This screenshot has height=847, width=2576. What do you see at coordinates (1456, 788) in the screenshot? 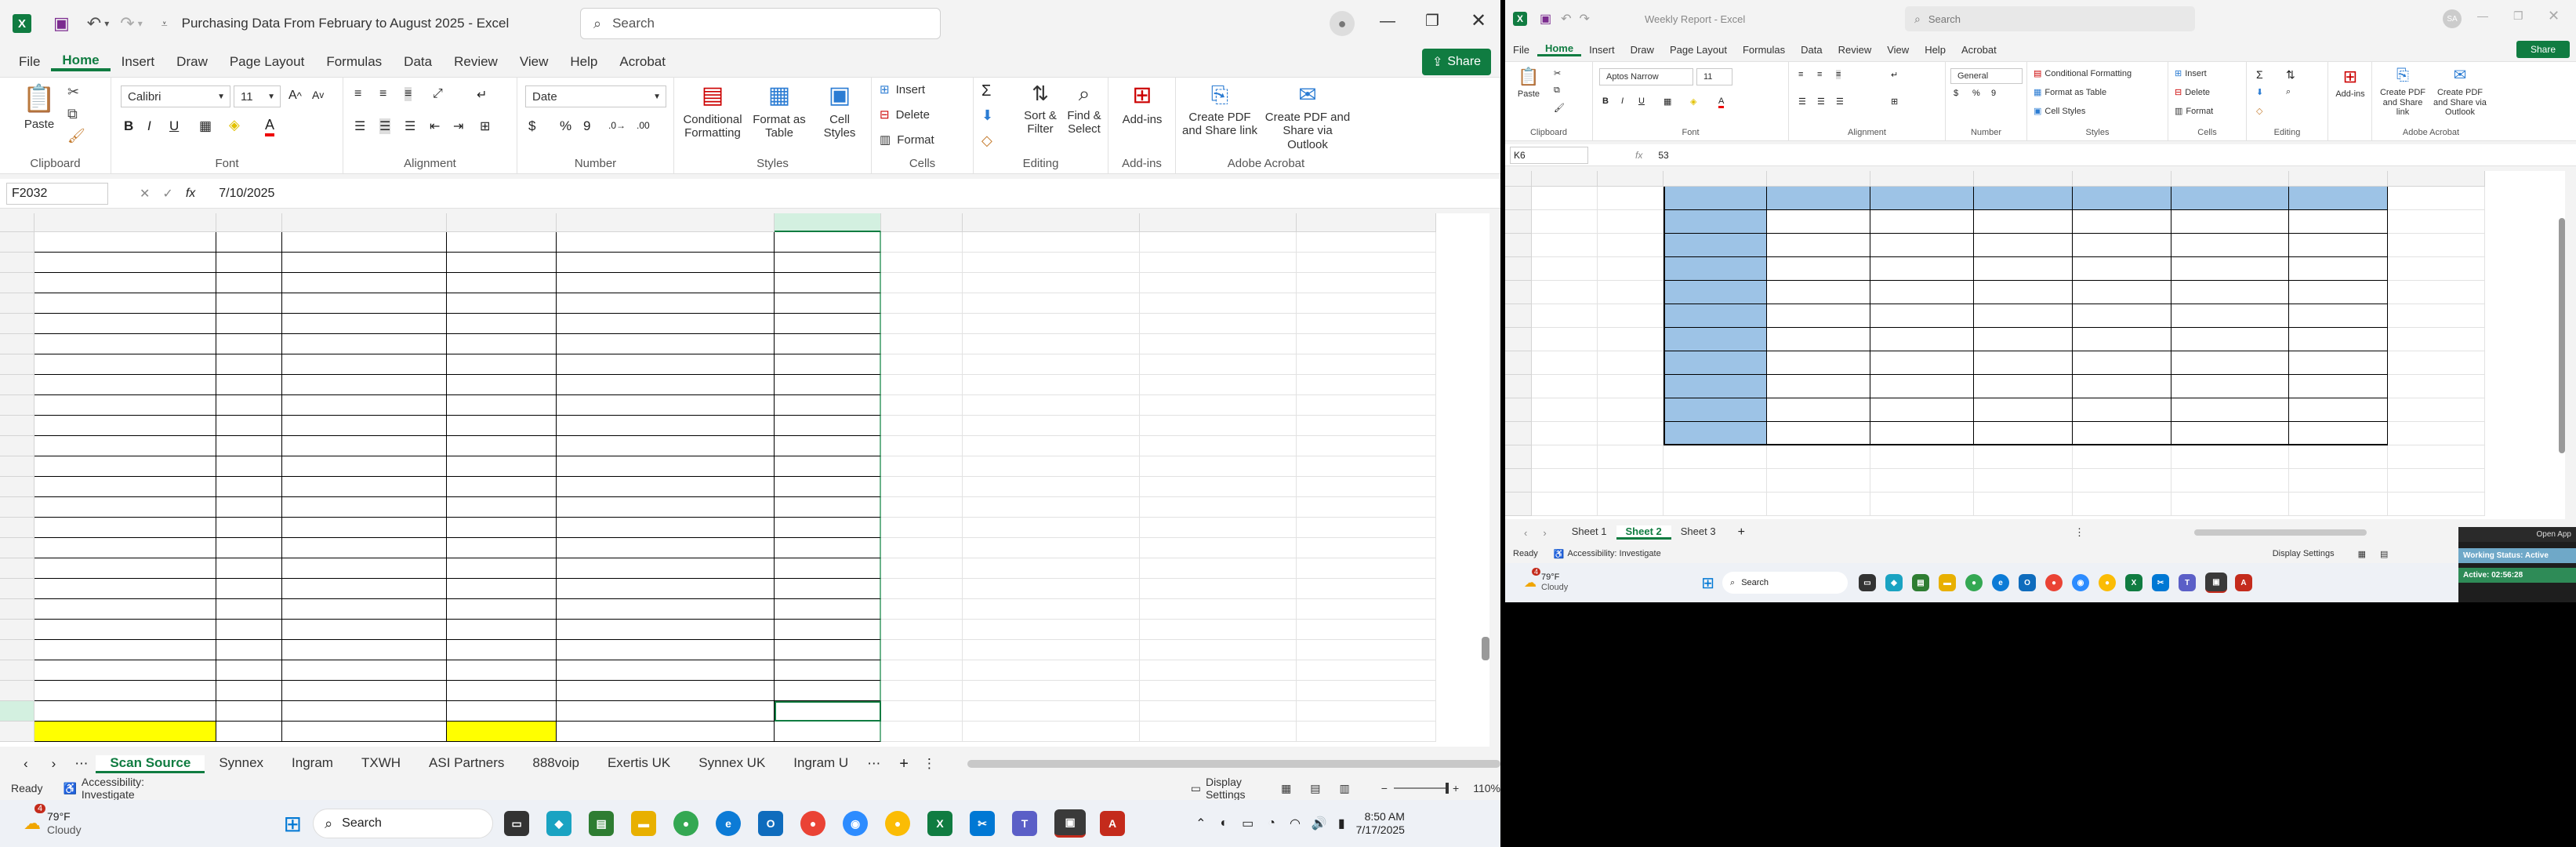
I see `zoom-in-icon: +` at bounding box center [1456, 788].